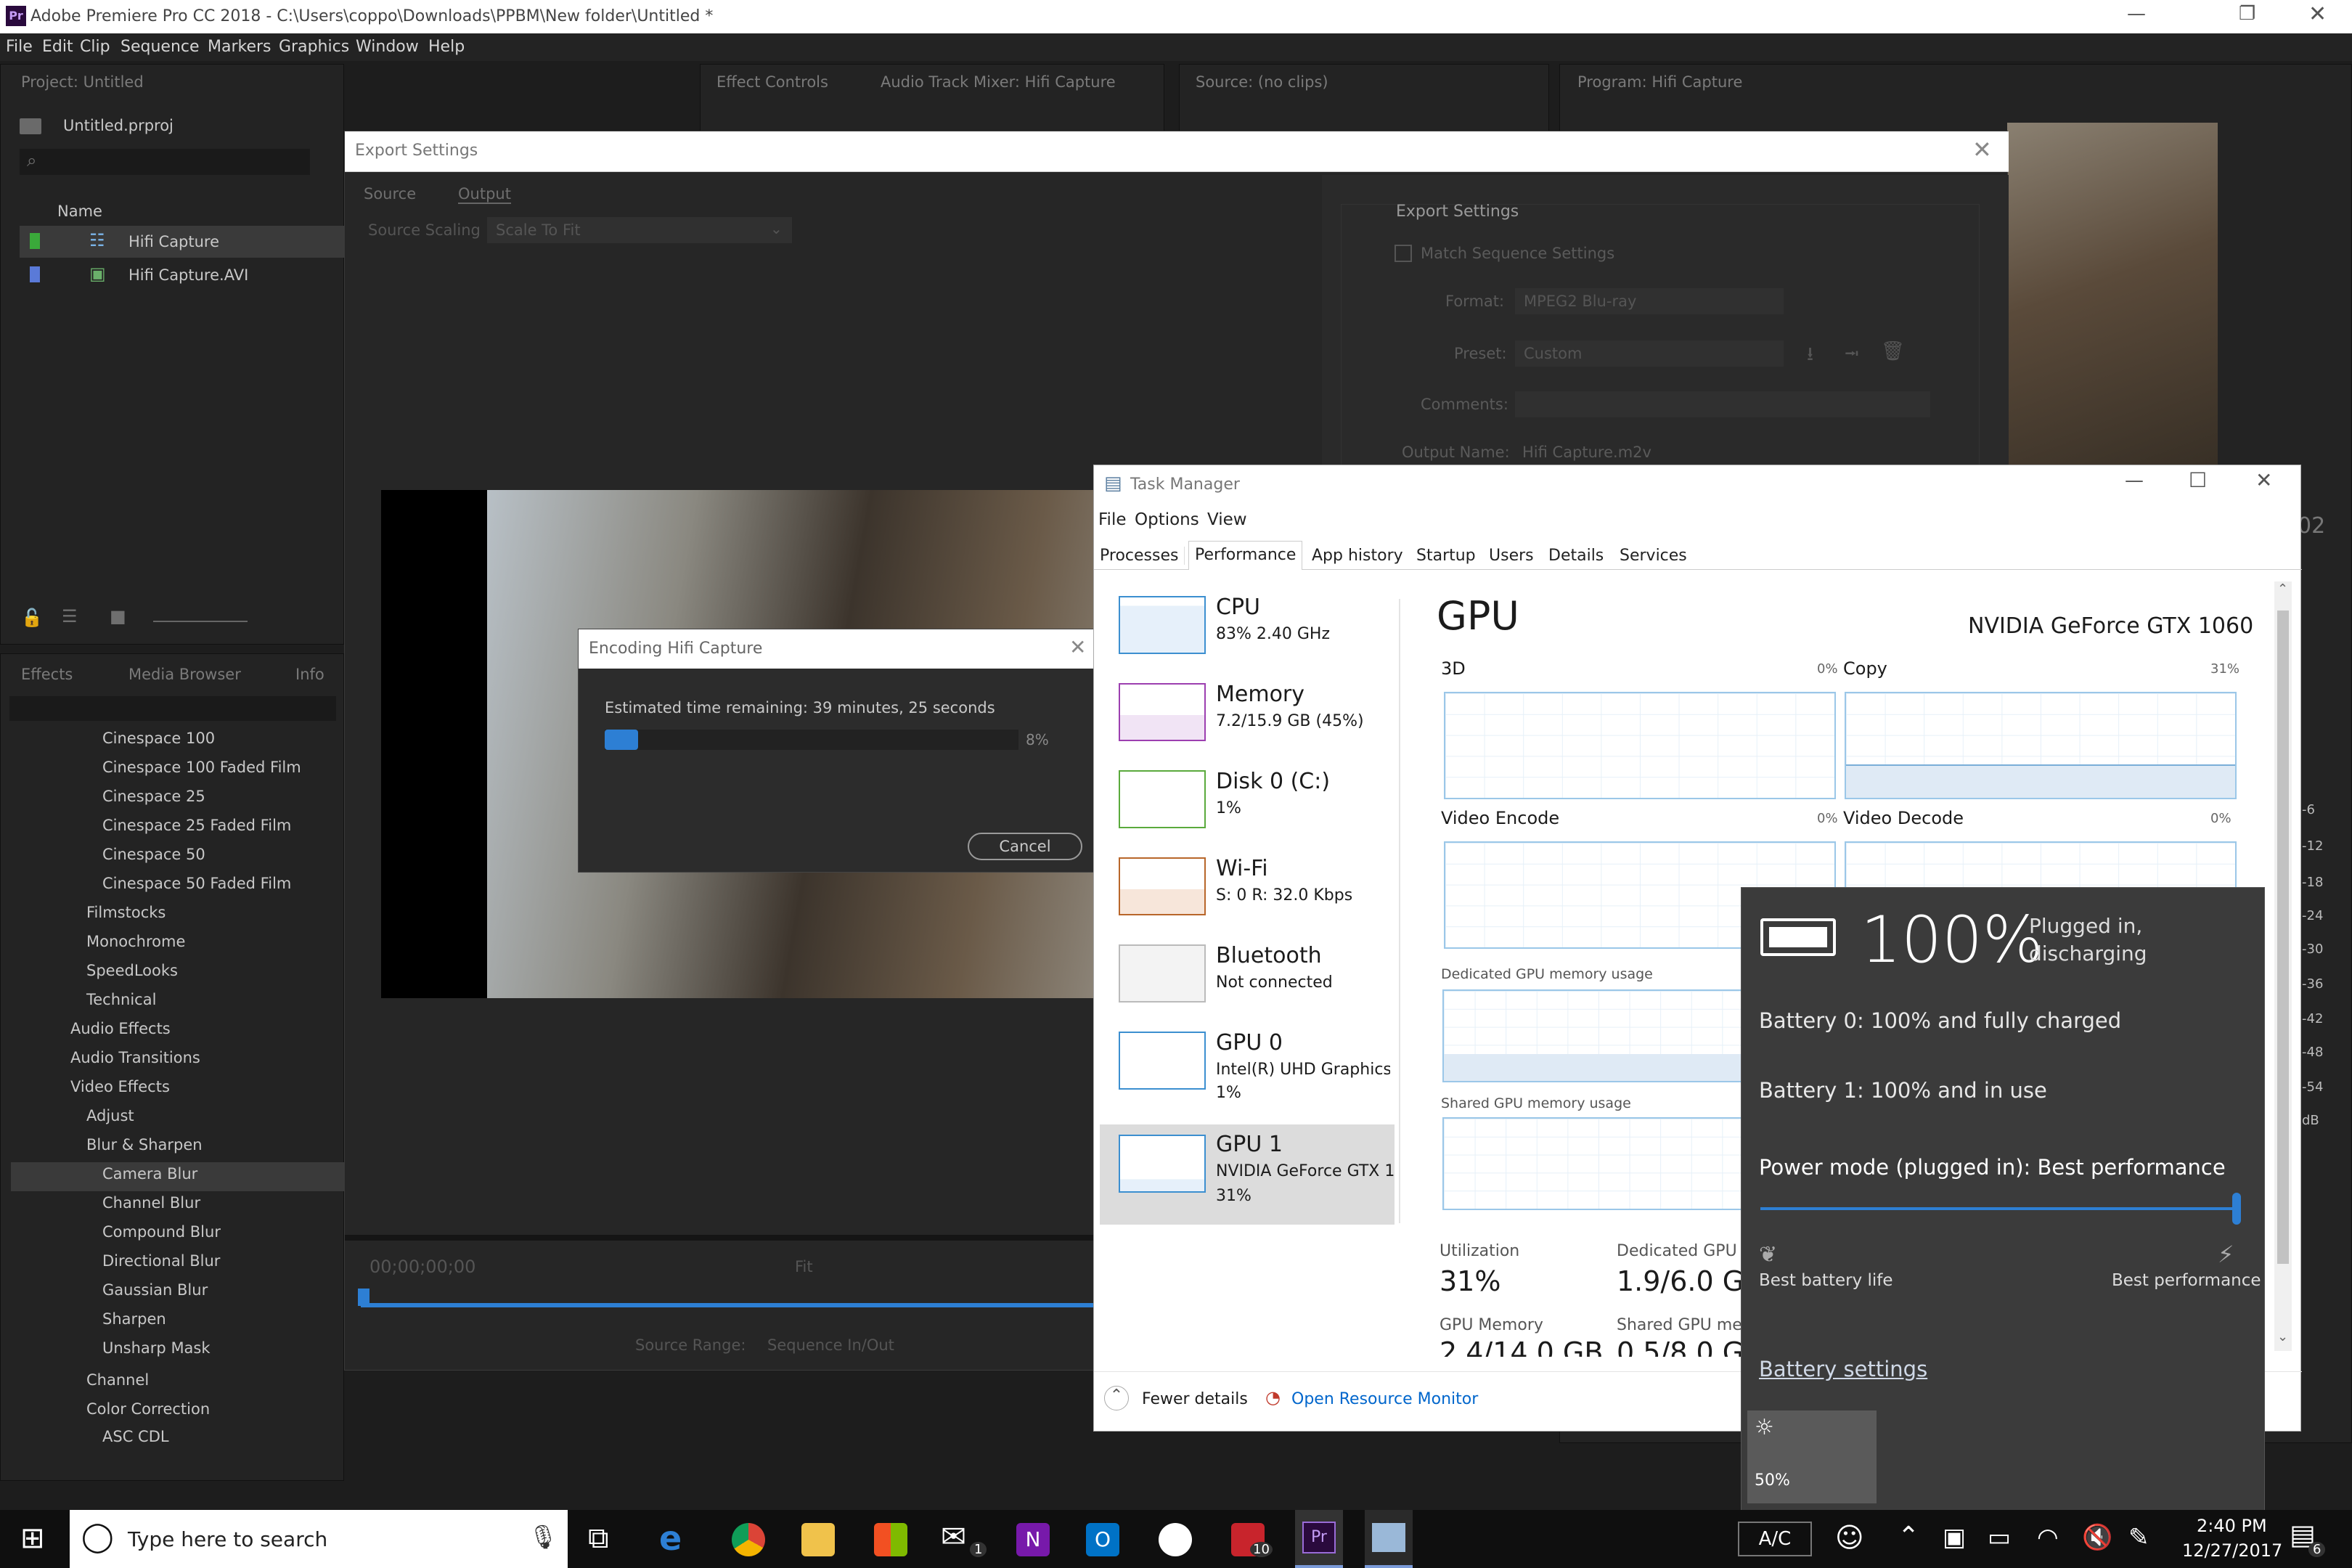 The width and height of the screenshot is (2352, 1568). I want to click on maximize-button: ❐, so click(2247, 14).